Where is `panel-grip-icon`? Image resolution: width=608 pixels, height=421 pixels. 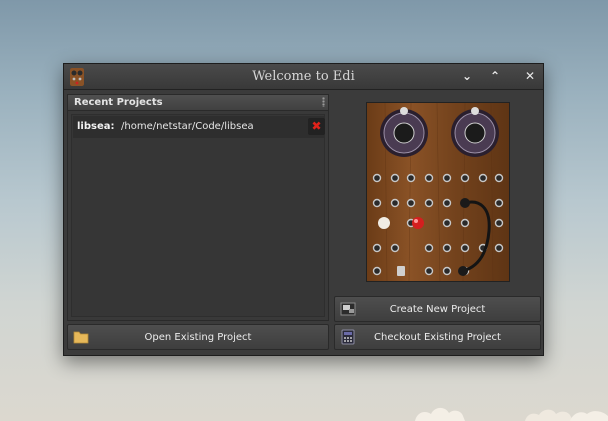
panel-grip-icon is located at coordinates (323, 102).